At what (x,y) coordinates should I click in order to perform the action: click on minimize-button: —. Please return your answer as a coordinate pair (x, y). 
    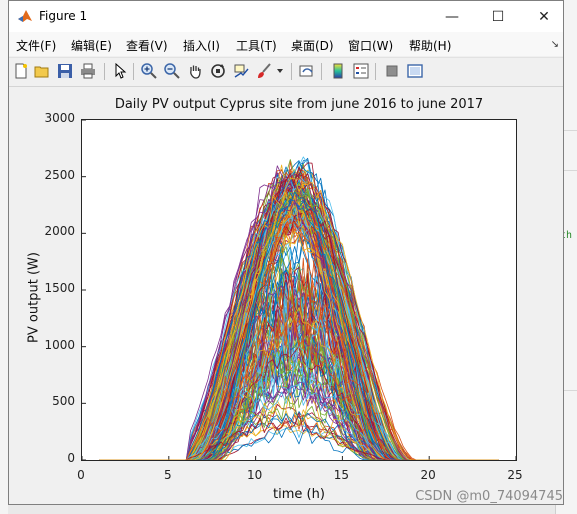
    Looking at the image, I should click on (452, 16).